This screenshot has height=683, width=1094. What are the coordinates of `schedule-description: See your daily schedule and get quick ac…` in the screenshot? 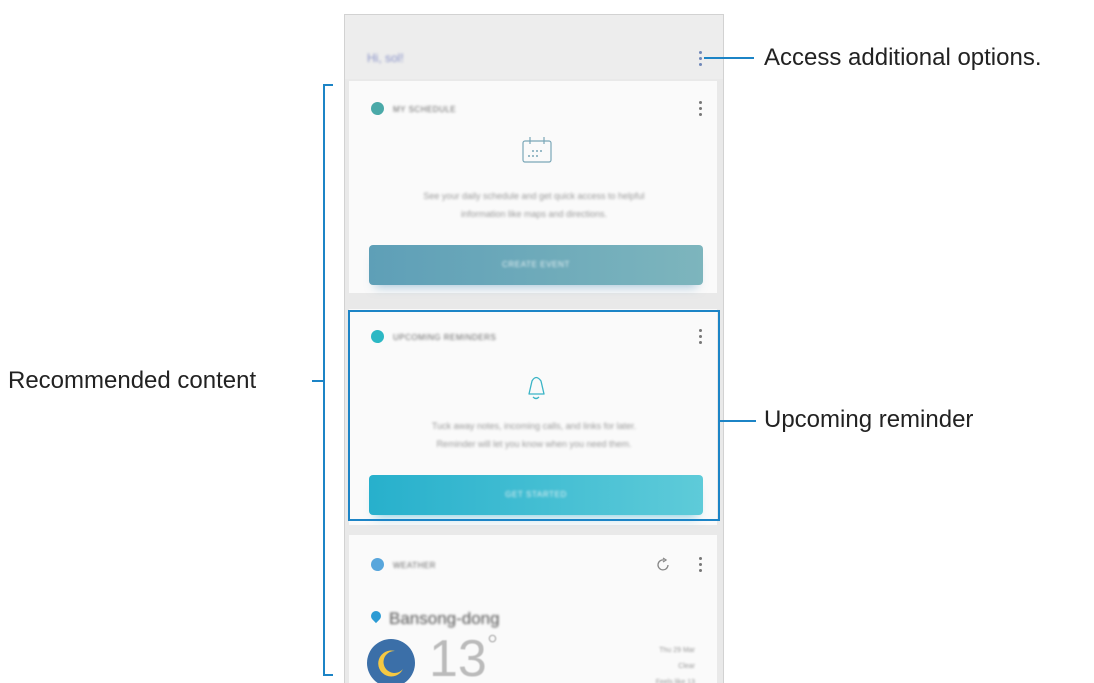 It's located at (534, 205).